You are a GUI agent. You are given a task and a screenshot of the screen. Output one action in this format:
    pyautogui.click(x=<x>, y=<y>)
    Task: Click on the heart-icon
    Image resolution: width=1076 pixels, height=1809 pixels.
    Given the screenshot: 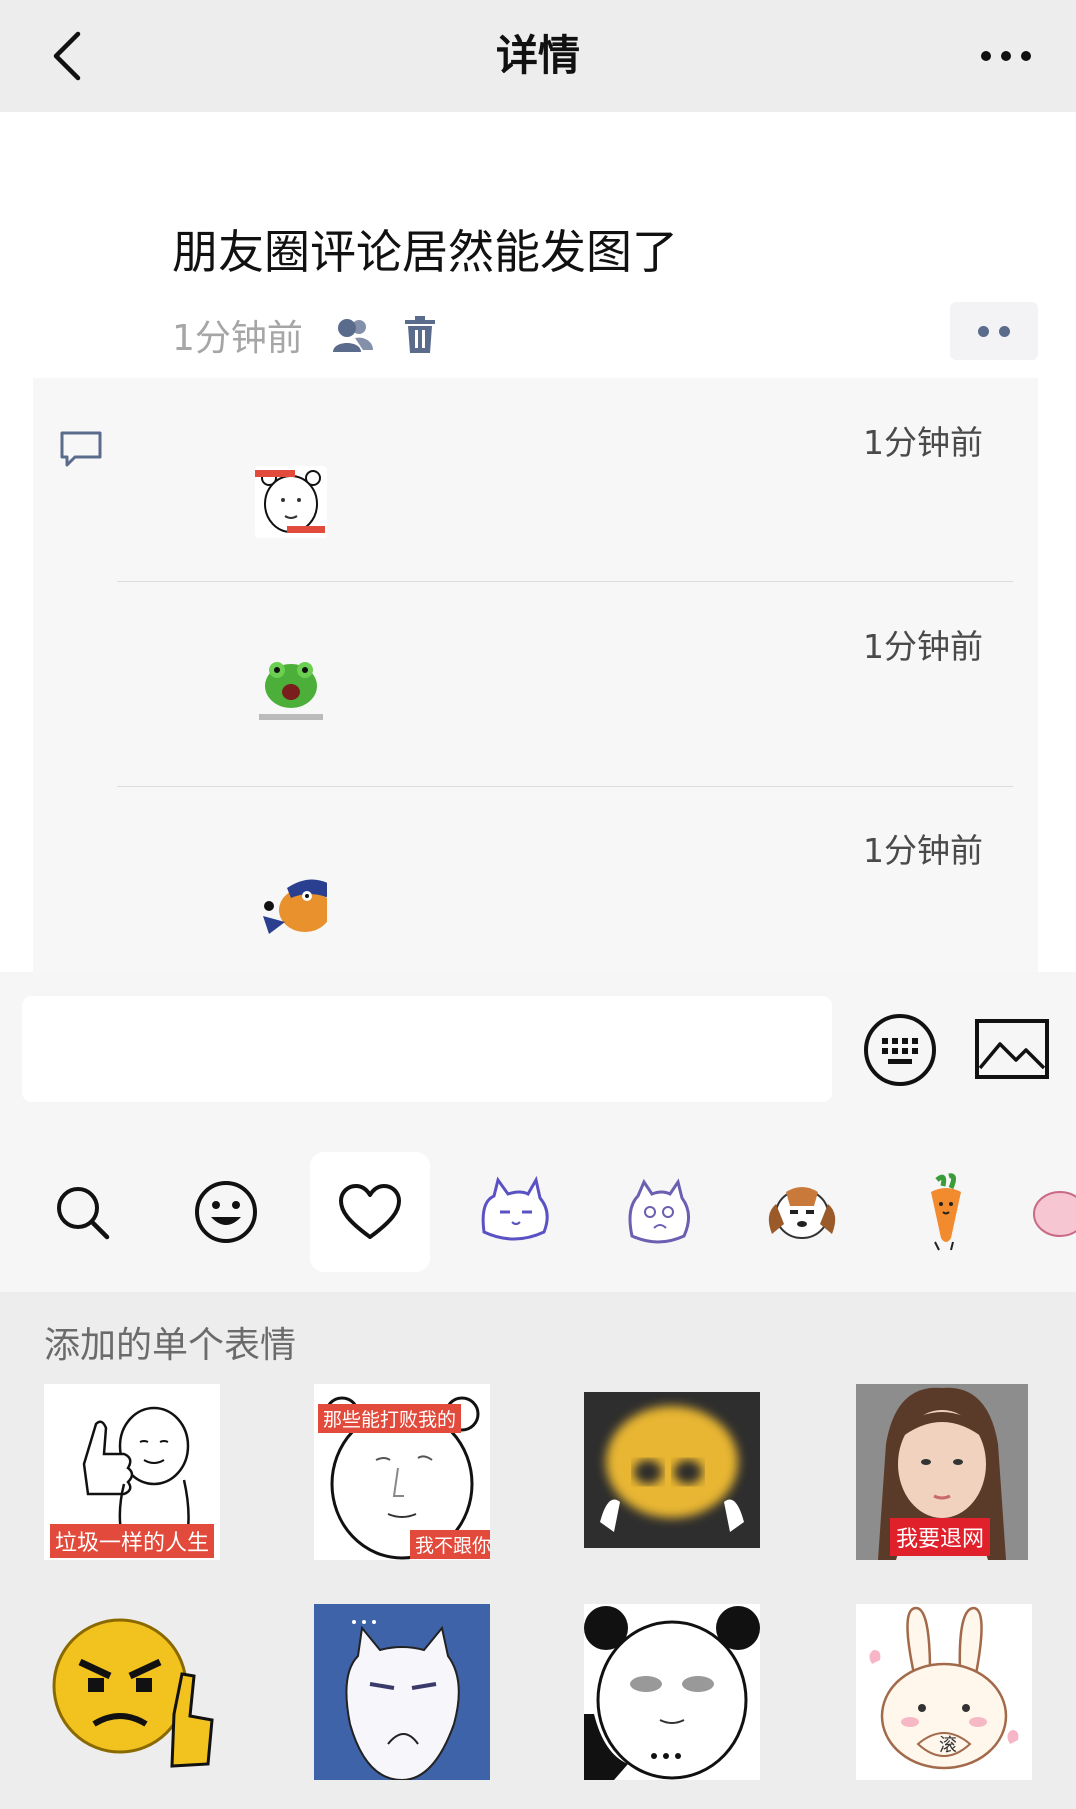 What is the action you would take?
    pyautogui.click(x=370, y=1211)
    